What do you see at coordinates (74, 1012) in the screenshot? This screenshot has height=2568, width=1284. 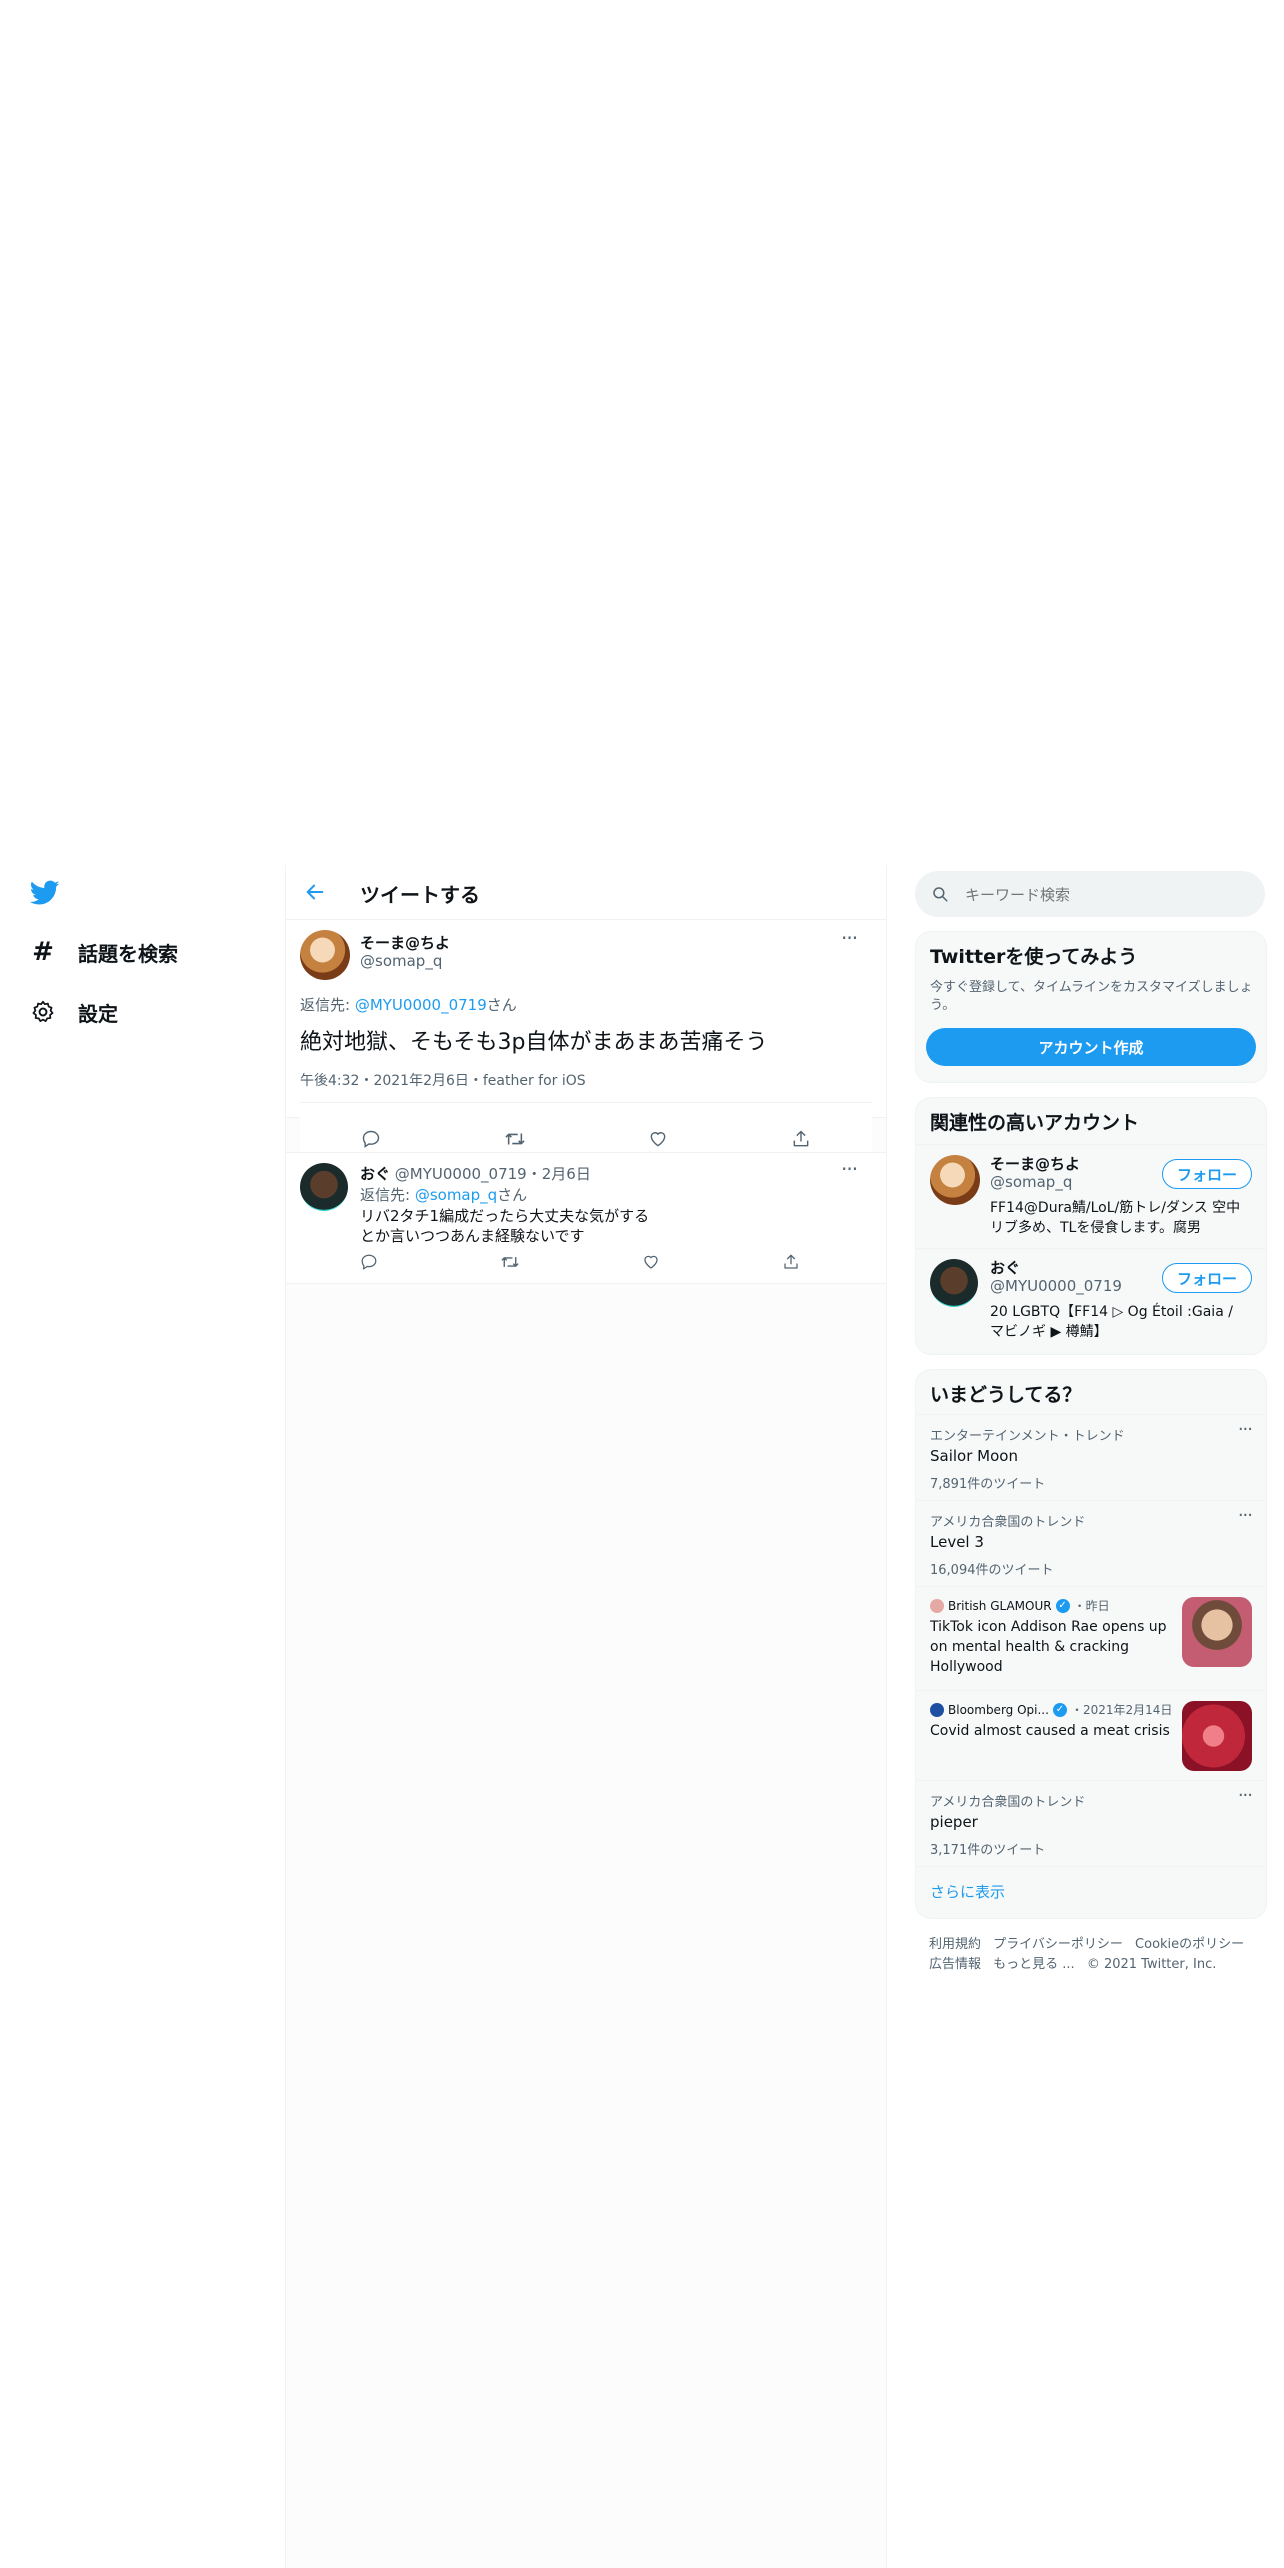 I see `nav-settings: 設定` at bounding box center [74, 1012].